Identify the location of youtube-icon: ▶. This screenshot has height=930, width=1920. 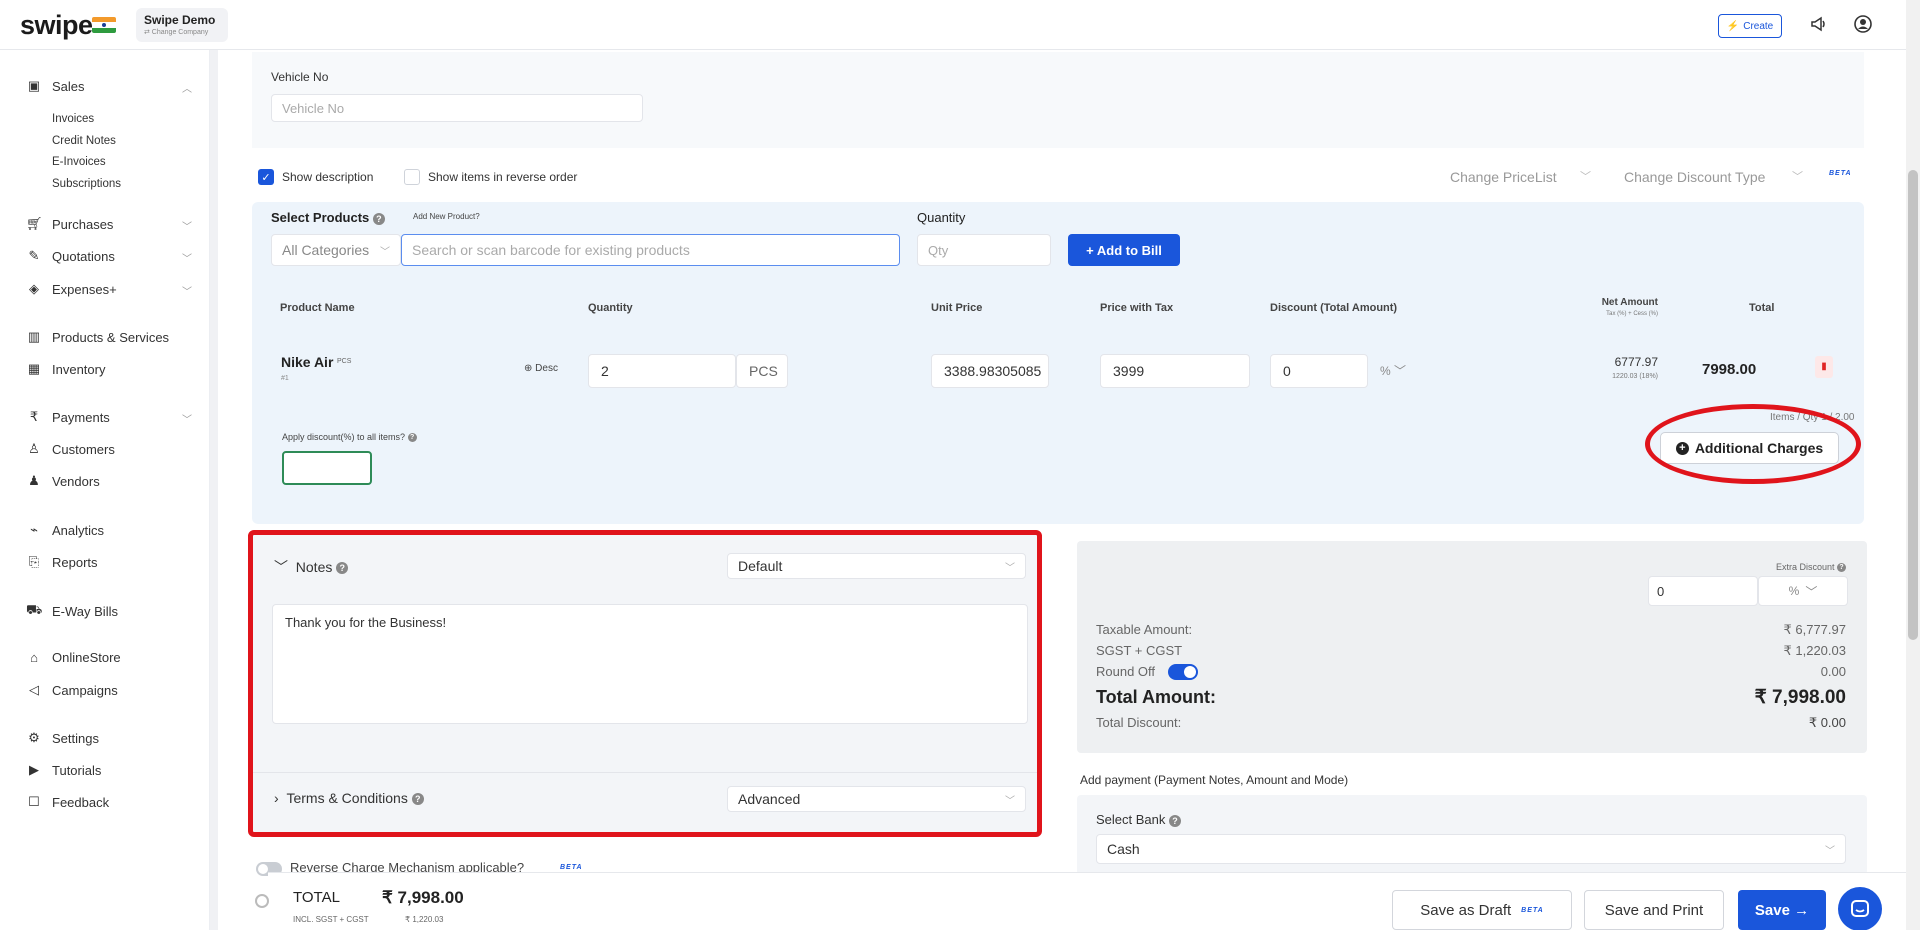
(34, 769).